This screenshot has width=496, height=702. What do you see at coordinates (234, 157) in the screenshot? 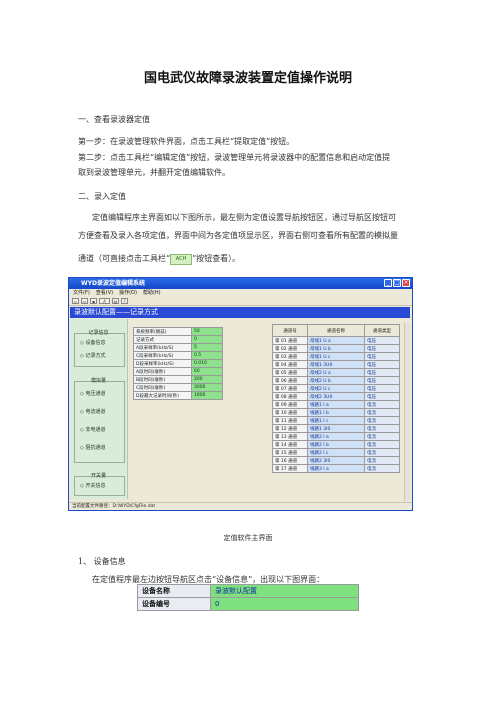
I see `paragraph: 第二步：点击工具栏“编辑定值”按钮，录波管理单元将录波器中的配置信息和启动定值提` at bounding box center [234, 157].